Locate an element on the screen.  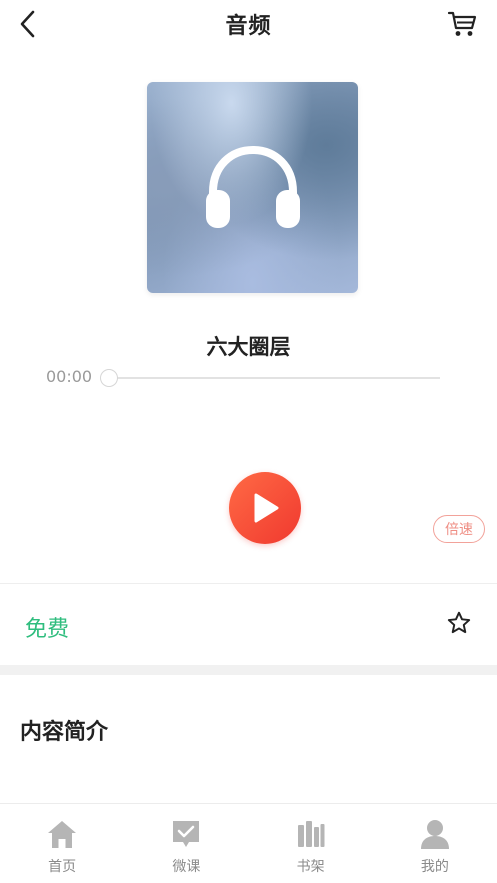
album-cover is located at coordinates (252, 187).